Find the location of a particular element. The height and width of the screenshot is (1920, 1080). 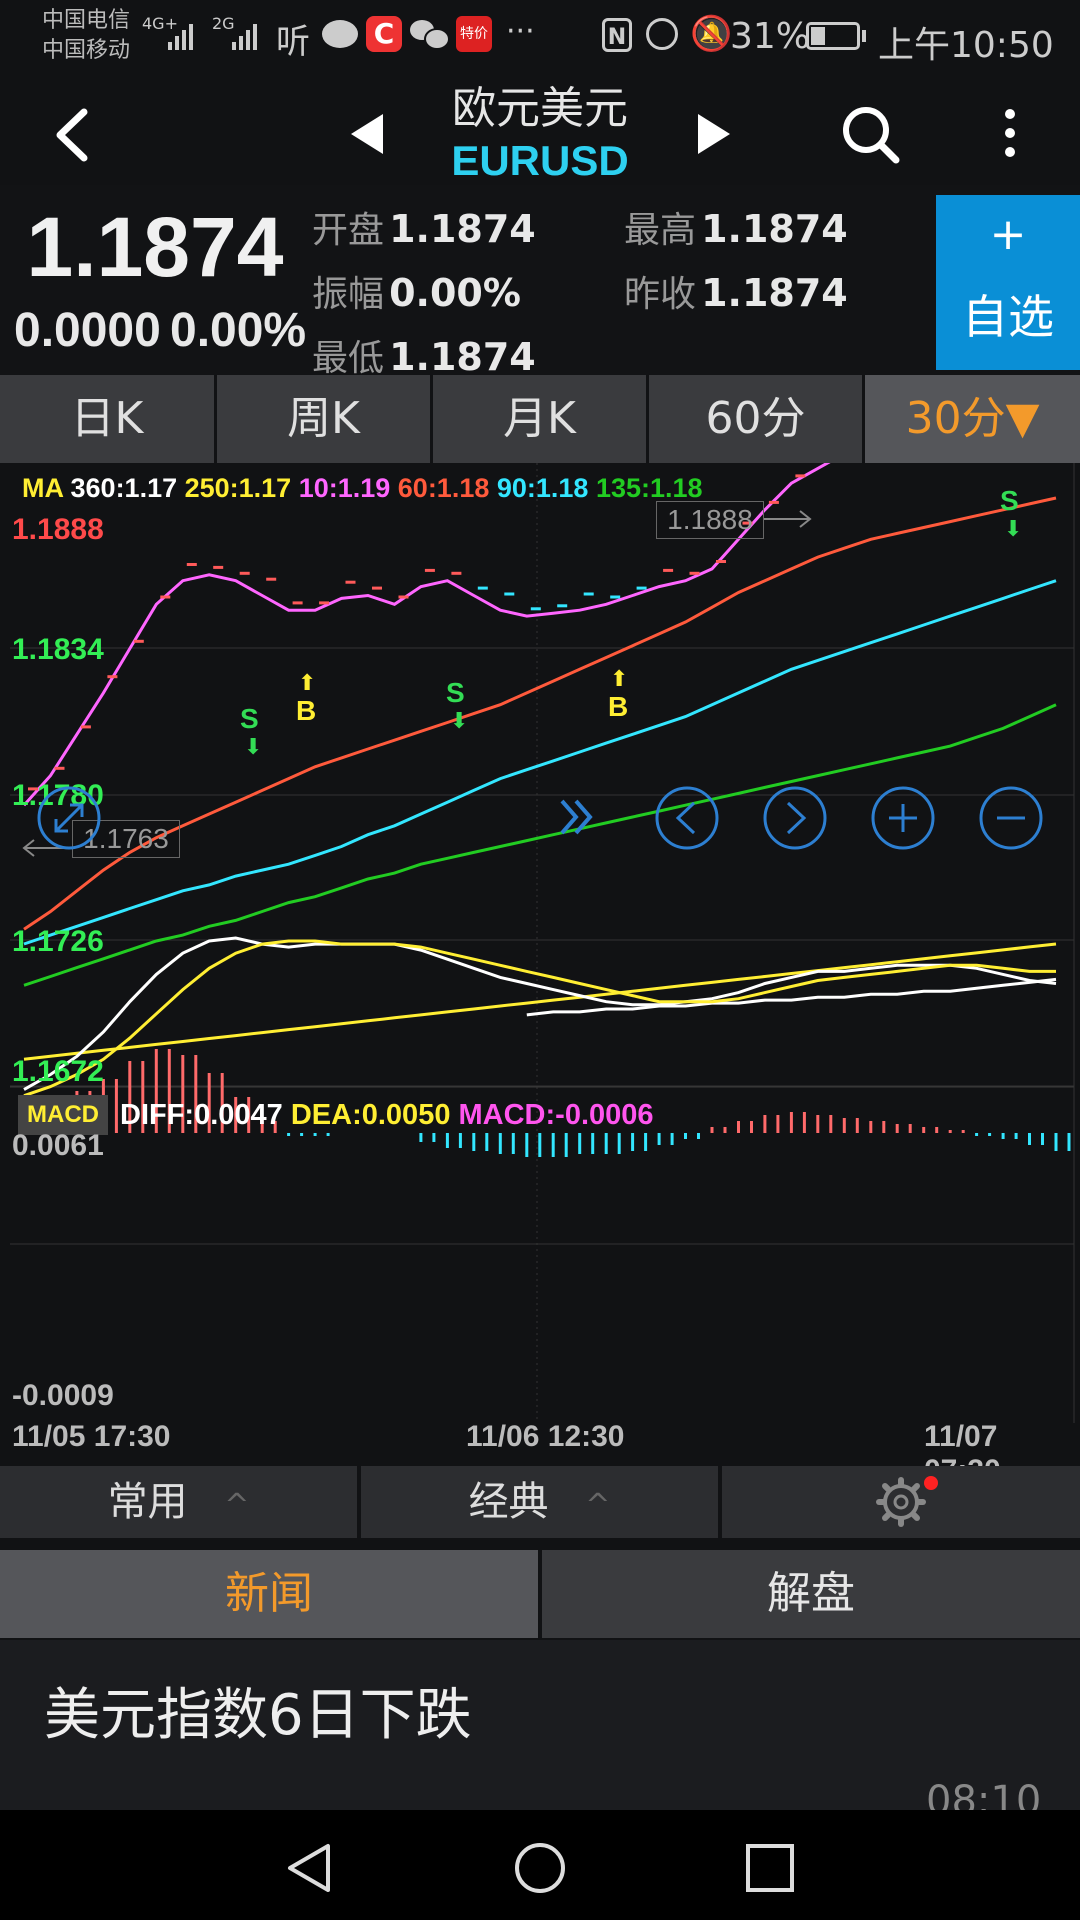

zoom-in-button is located at coordinates (903, 818).